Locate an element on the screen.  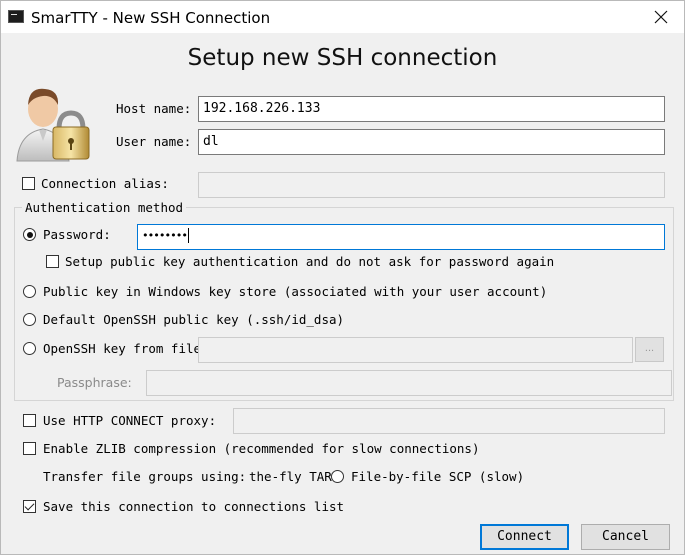
connection-alias-input is located at coordinates (431, 185).